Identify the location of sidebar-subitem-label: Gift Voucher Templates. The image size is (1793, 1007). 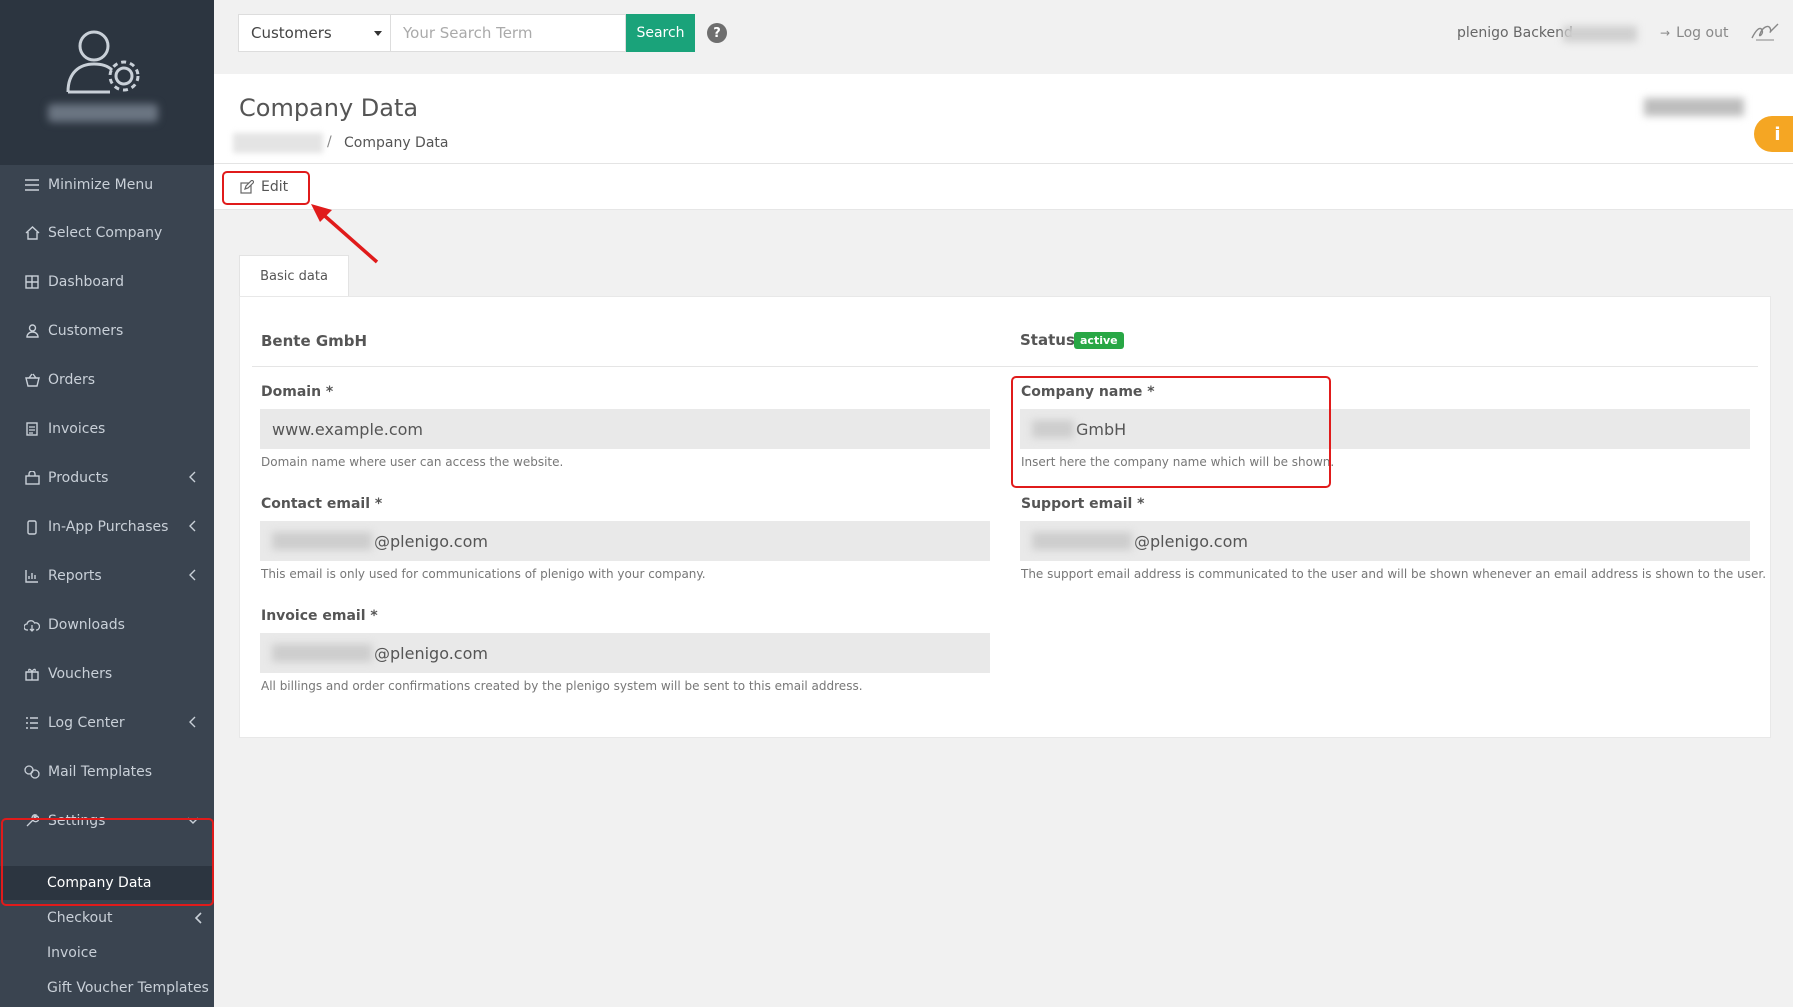
(128, 988).